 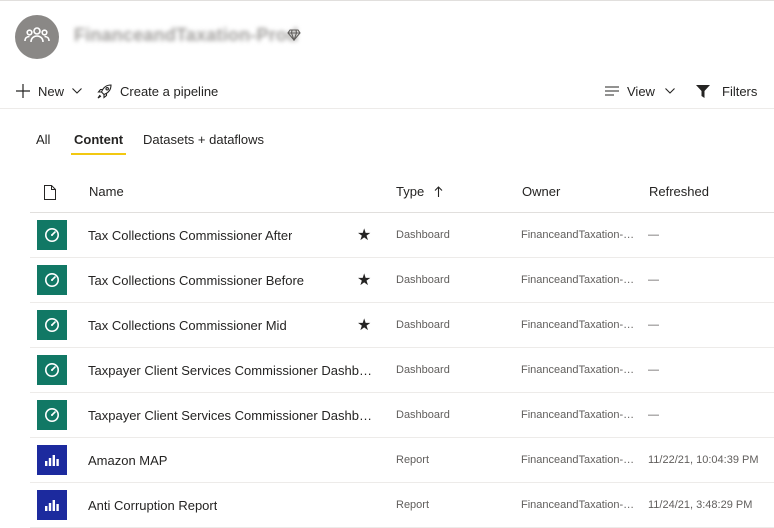 I want to click on filter-icon, so click(x=703, y=91).